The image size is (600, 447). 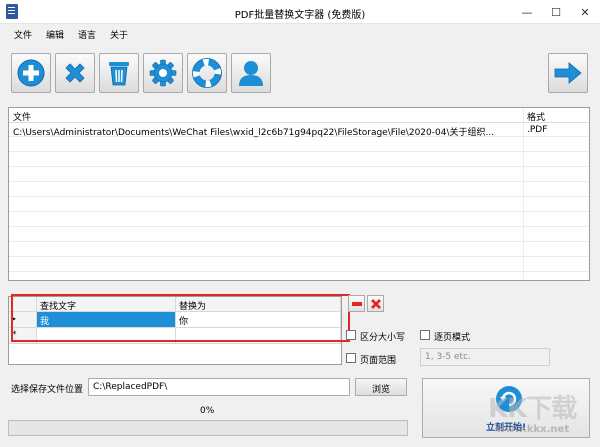 I want to click on window-title: PDF批量替换文字器 (免费版), so click(x=300, y=15).